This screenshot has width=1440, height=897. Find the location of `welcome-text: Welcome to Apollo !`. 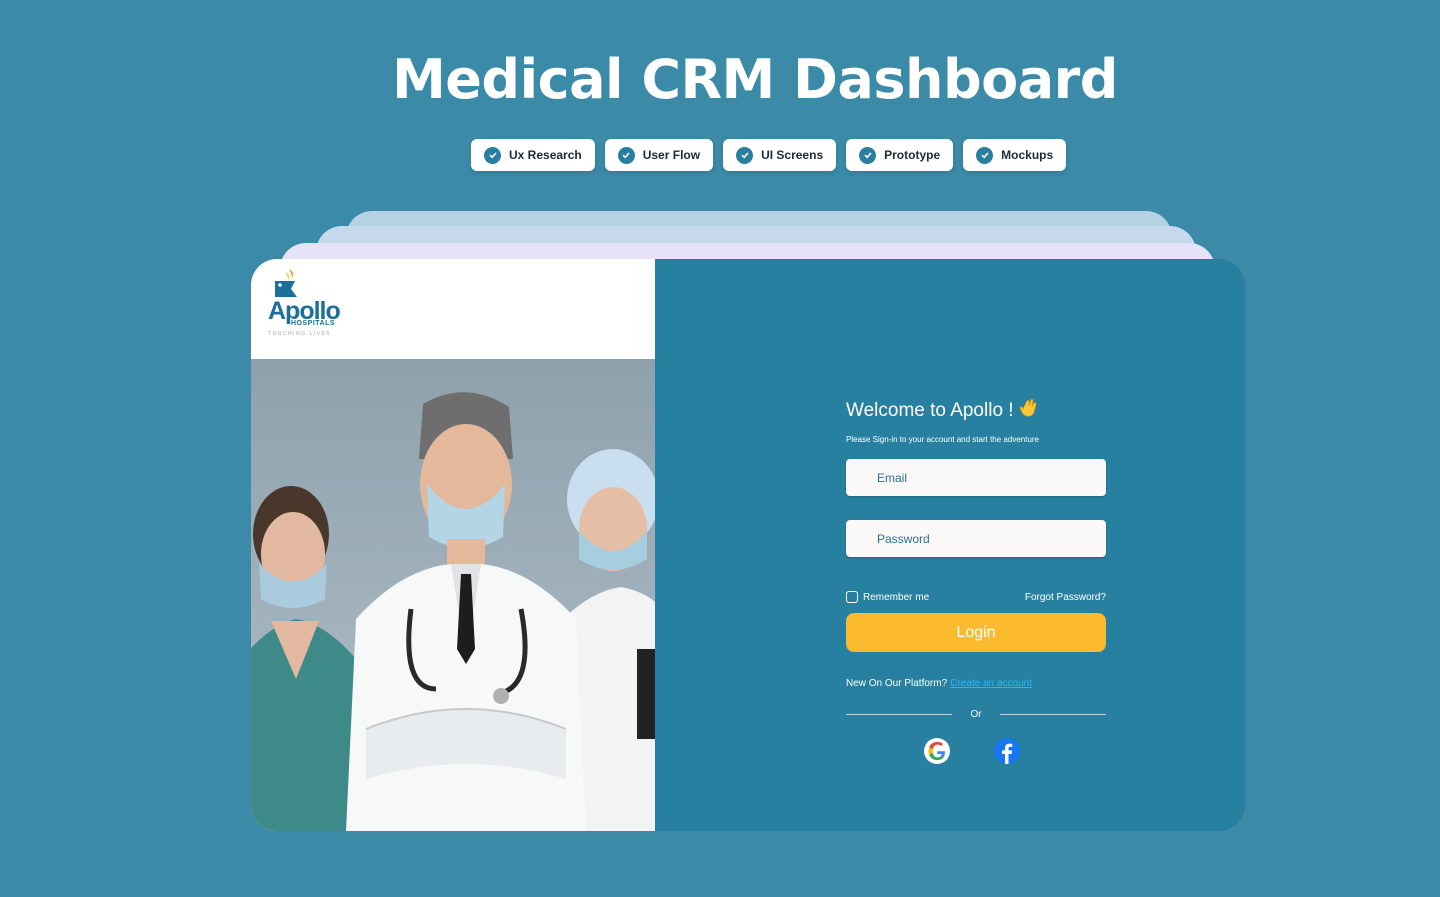

welcome-text: Welcome to Apollo ! is located at coordinates (930, 410).